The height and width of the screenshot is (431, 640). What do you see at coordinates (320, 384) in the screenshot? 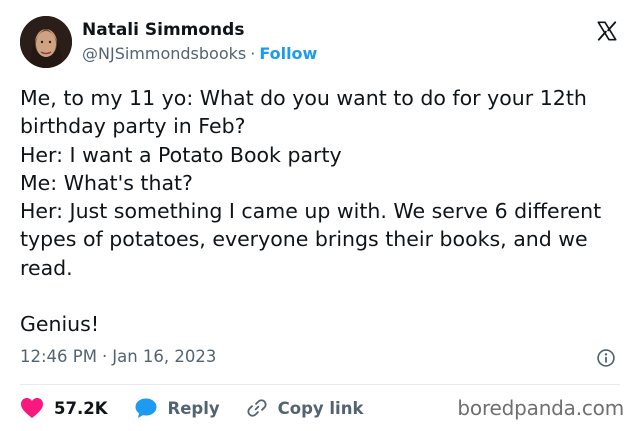
I see `divider` at bounding box center [320, 384].